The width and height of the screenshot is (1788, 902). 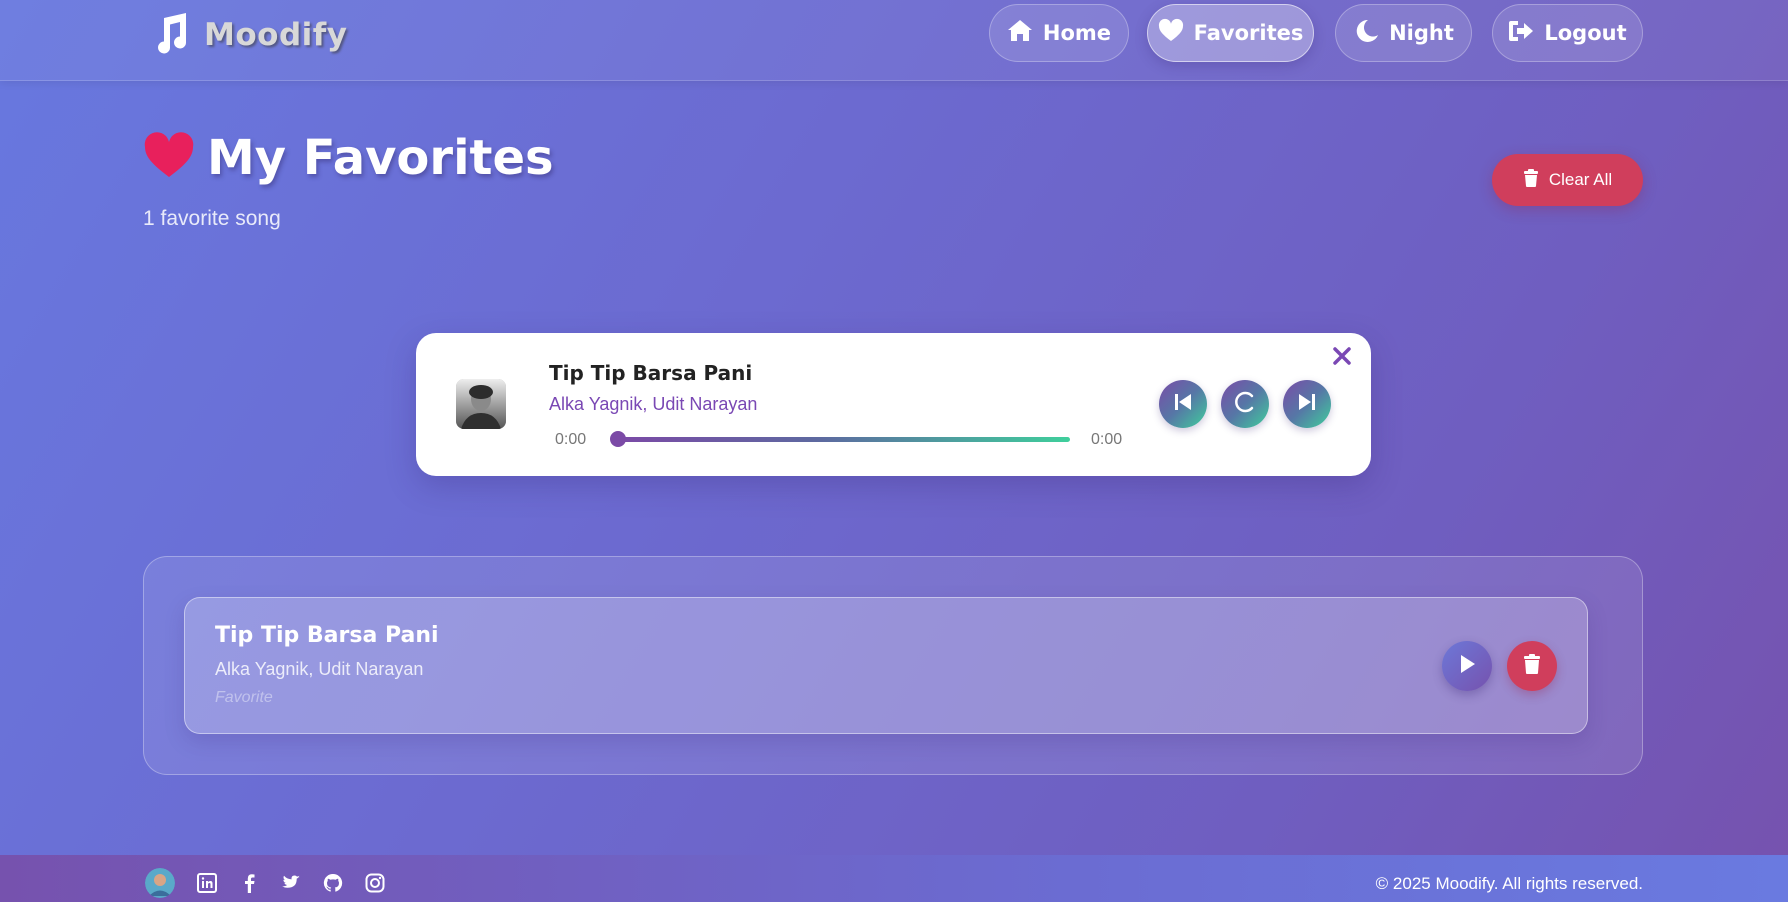 I want to click on delete-song-button, so click(x=1532, y=666).